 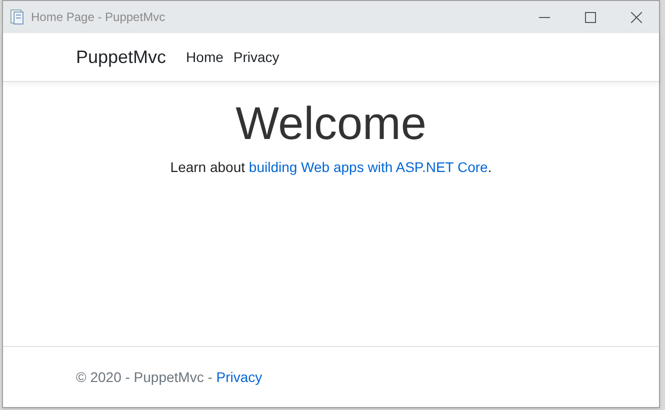 What do you see at coordinates (98, 17) in the screenshot?
I see `window-title: Home Page - PuppetMvc` at bounding box center [98, 17].